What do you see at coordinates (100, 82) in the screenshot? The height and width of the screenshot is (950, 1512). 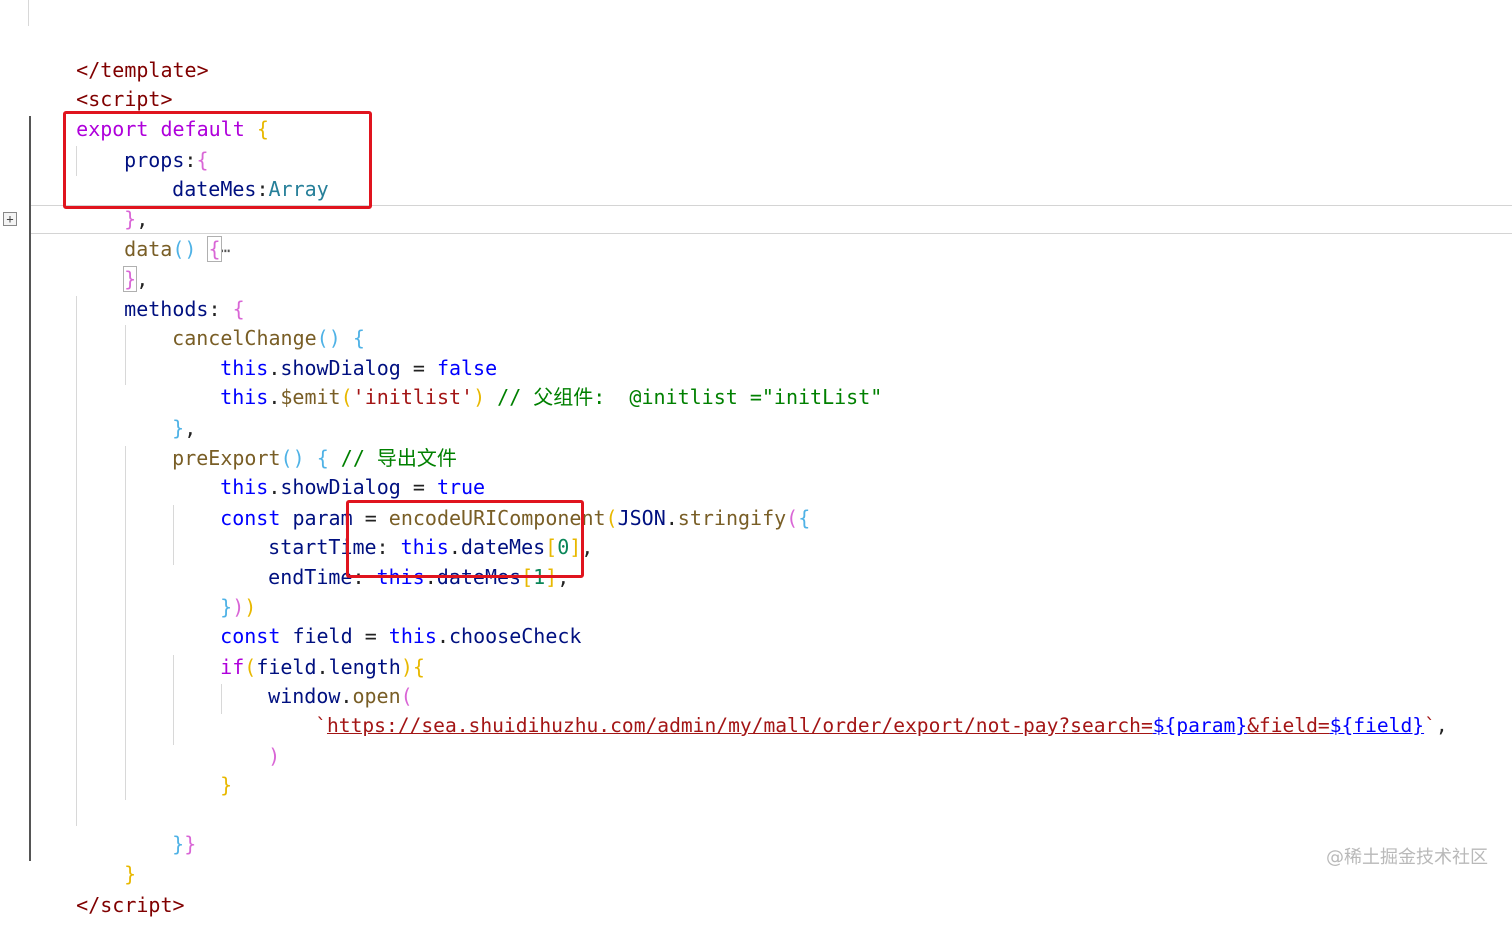 I see `code-line: <script>` at bounding box center [100, 82].